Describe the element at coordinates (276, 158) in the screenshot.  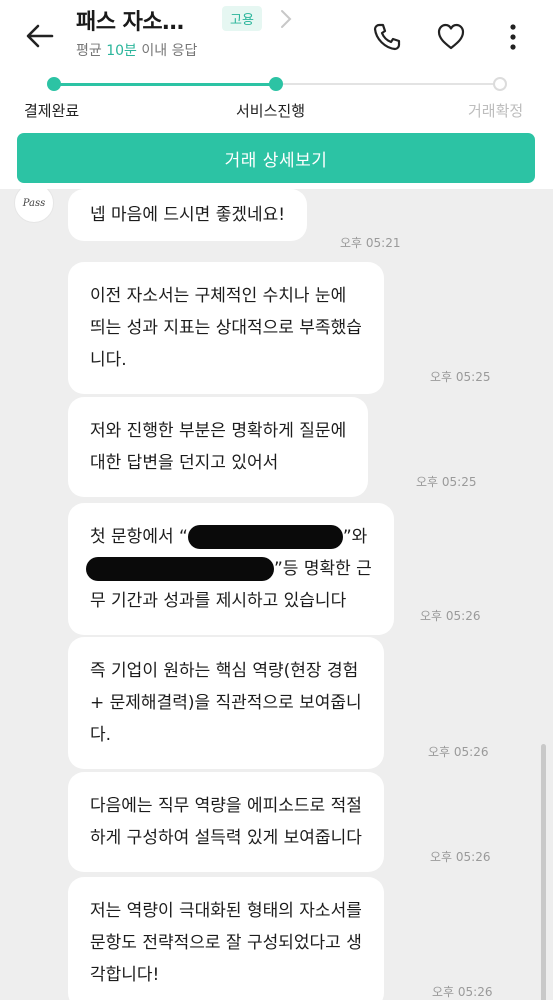
I see `view-deal-details-button: 거래 상세보기` at that location.